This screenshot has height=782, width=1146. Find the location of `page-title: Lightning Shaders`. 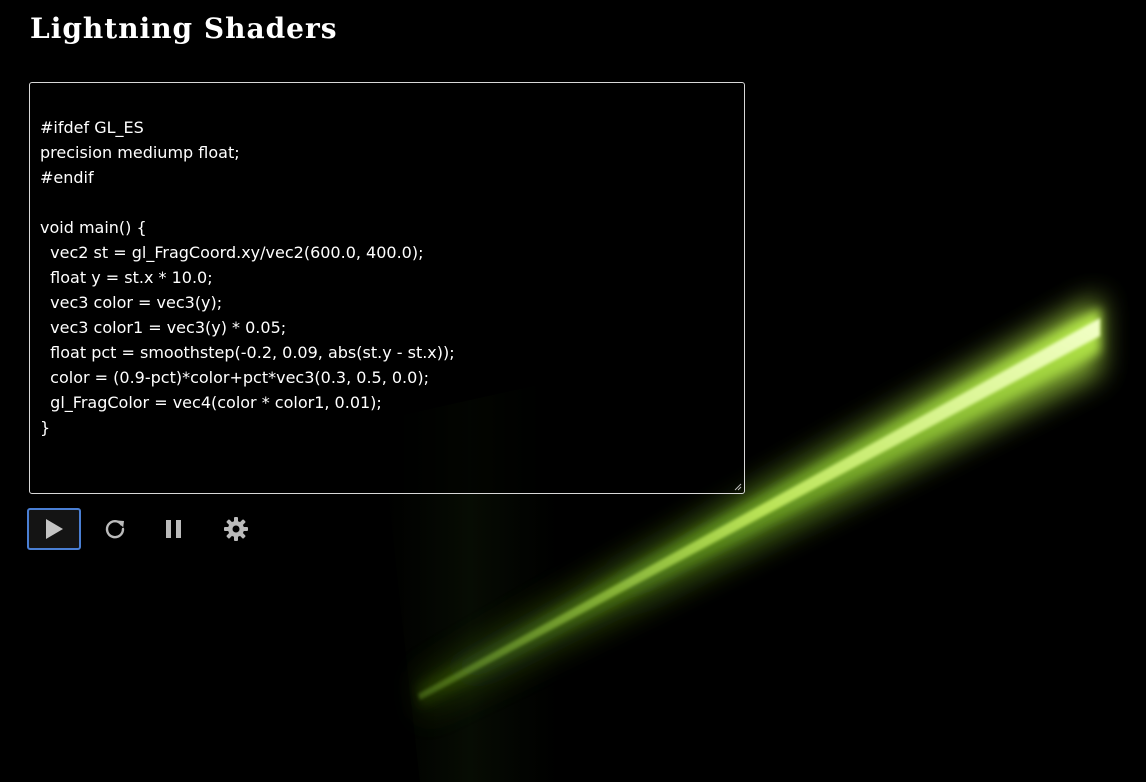

page-title: Lightning Shaders is located at coordinates (184, 28).